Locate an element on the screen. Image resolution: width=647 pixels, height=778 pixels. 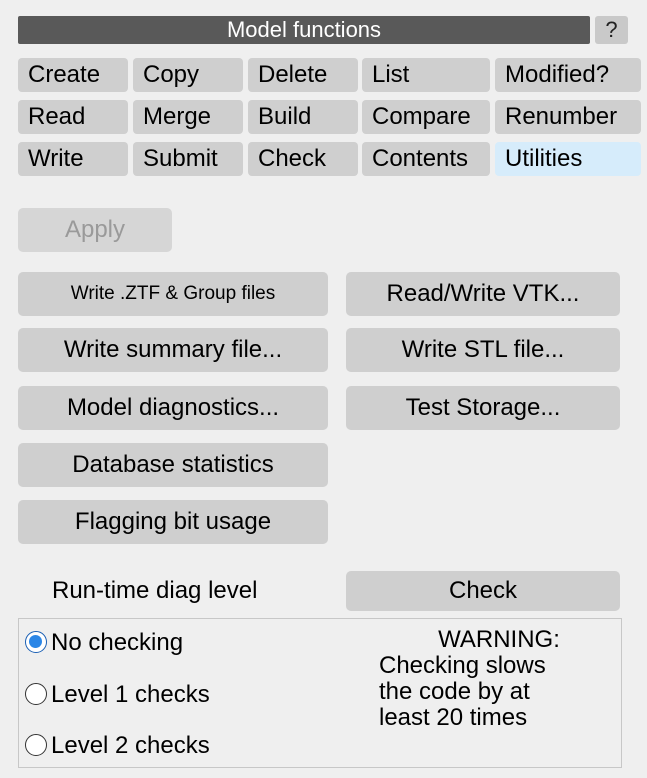
radio-level-1-checks: Level 1 checks is located at coordinates (117, 695).